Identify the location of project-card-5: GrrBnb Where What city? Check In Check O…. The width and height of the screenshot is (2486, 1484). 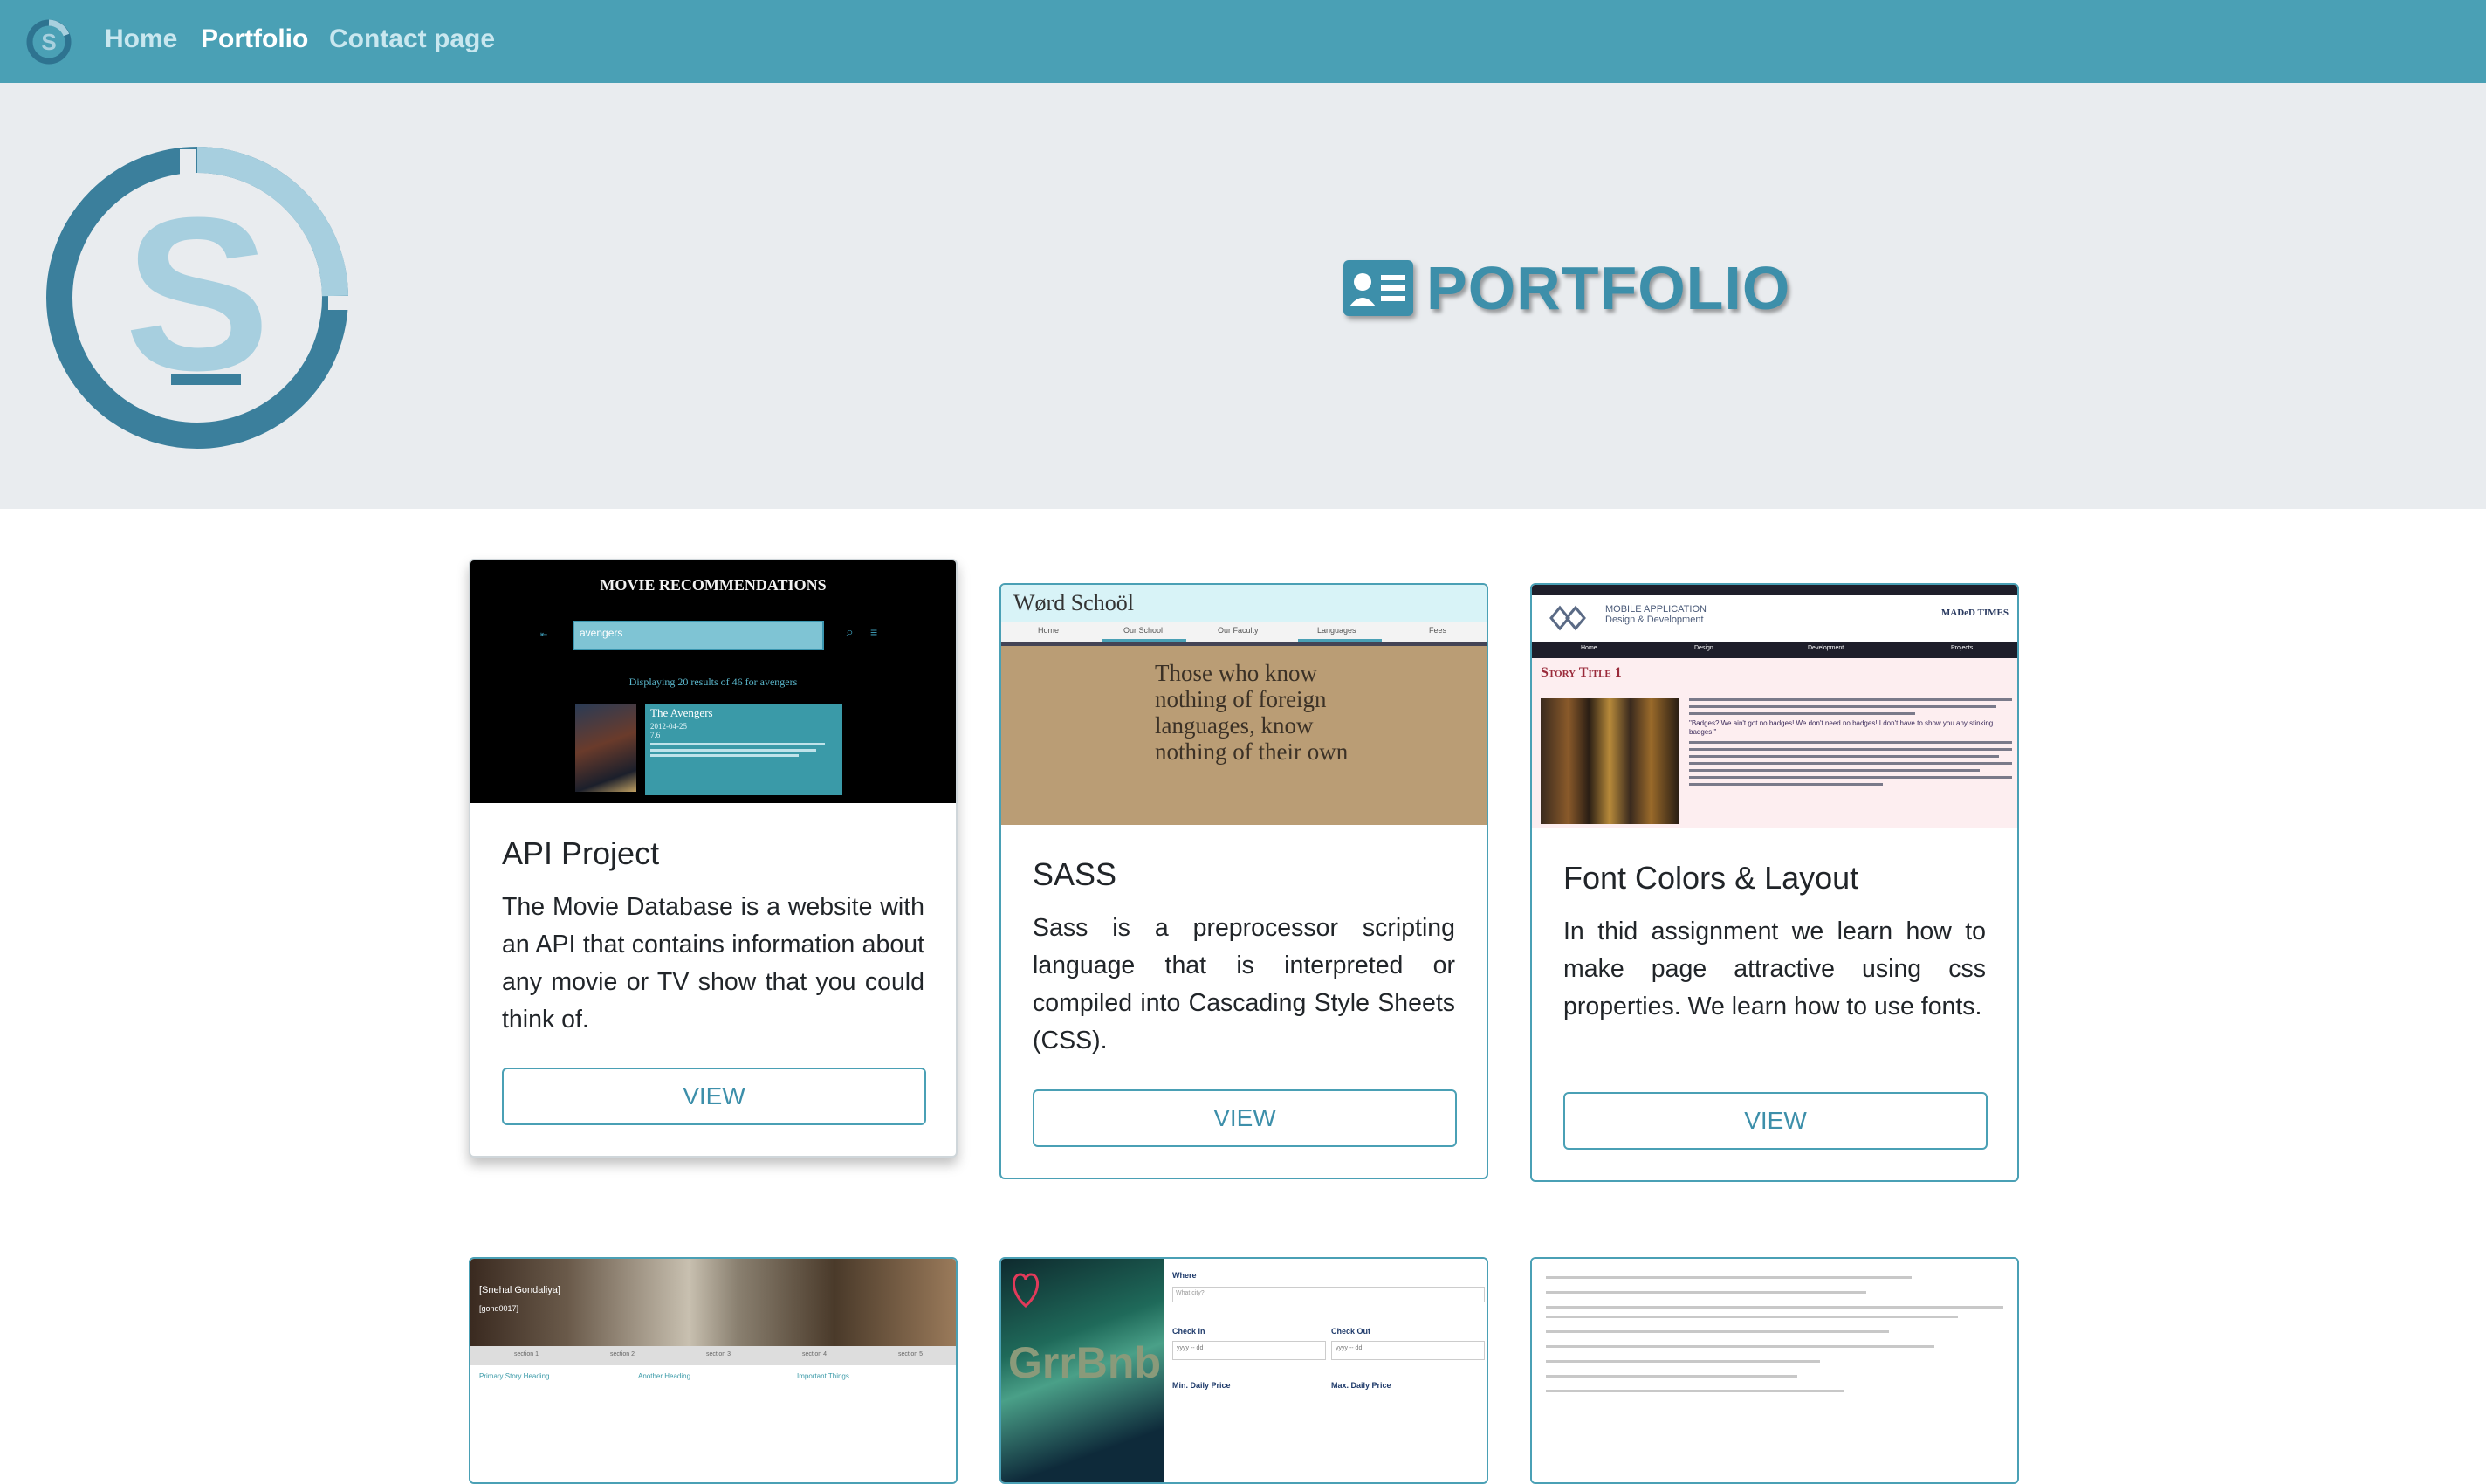
(1243, 1370).